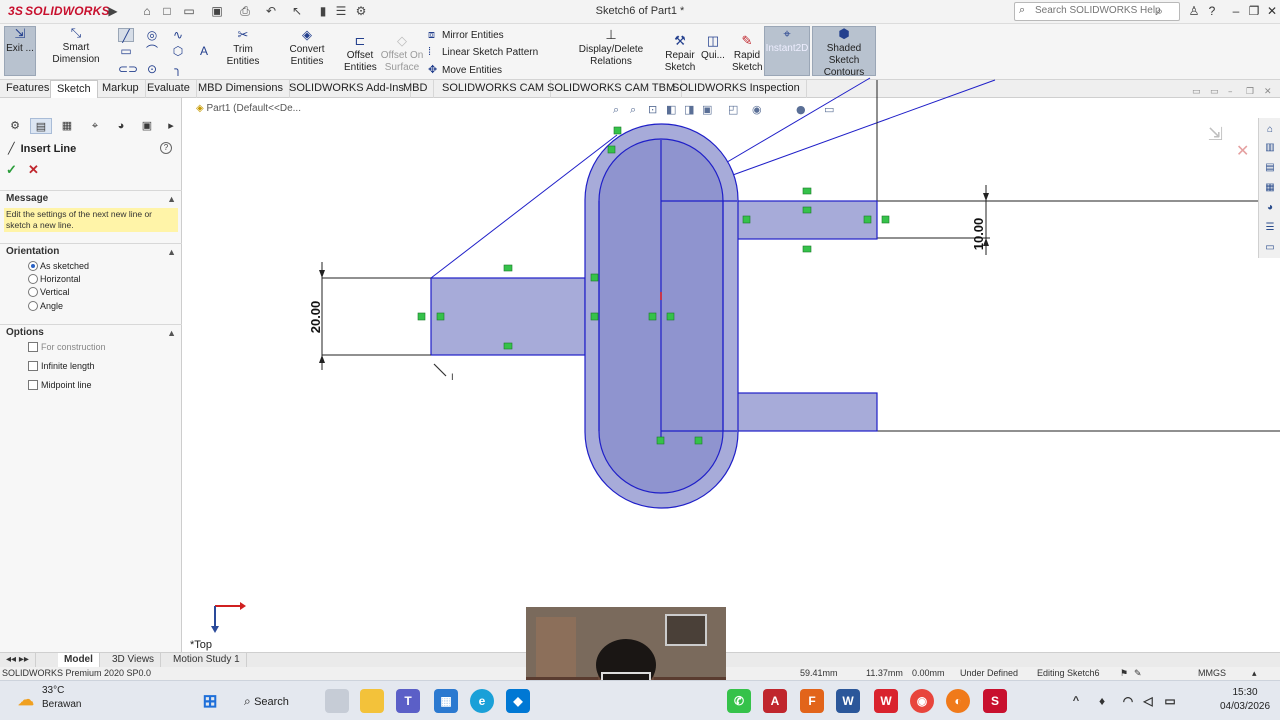  What do you see at coordinates (807, 220) in the screenshot?
I see `sketch-region-top-right-rectangle` at bounding box center [807, 220].